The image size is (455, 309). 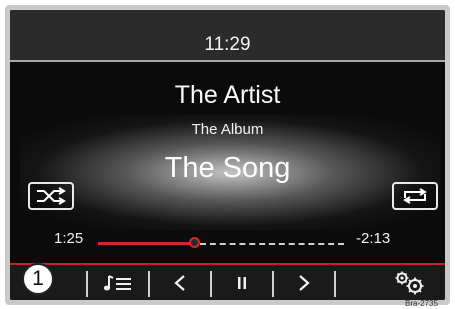 I want to click on settings-button, so click(x=410, y=282).